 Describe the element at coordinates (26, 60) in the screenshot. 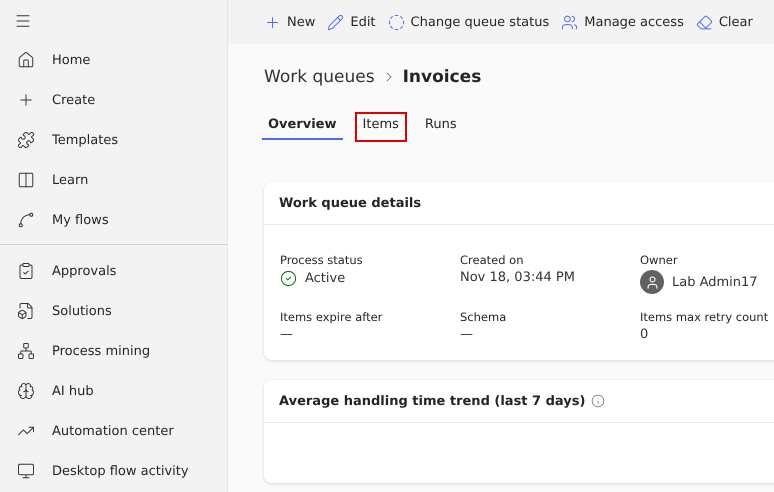

I see `home-icon` at that location.